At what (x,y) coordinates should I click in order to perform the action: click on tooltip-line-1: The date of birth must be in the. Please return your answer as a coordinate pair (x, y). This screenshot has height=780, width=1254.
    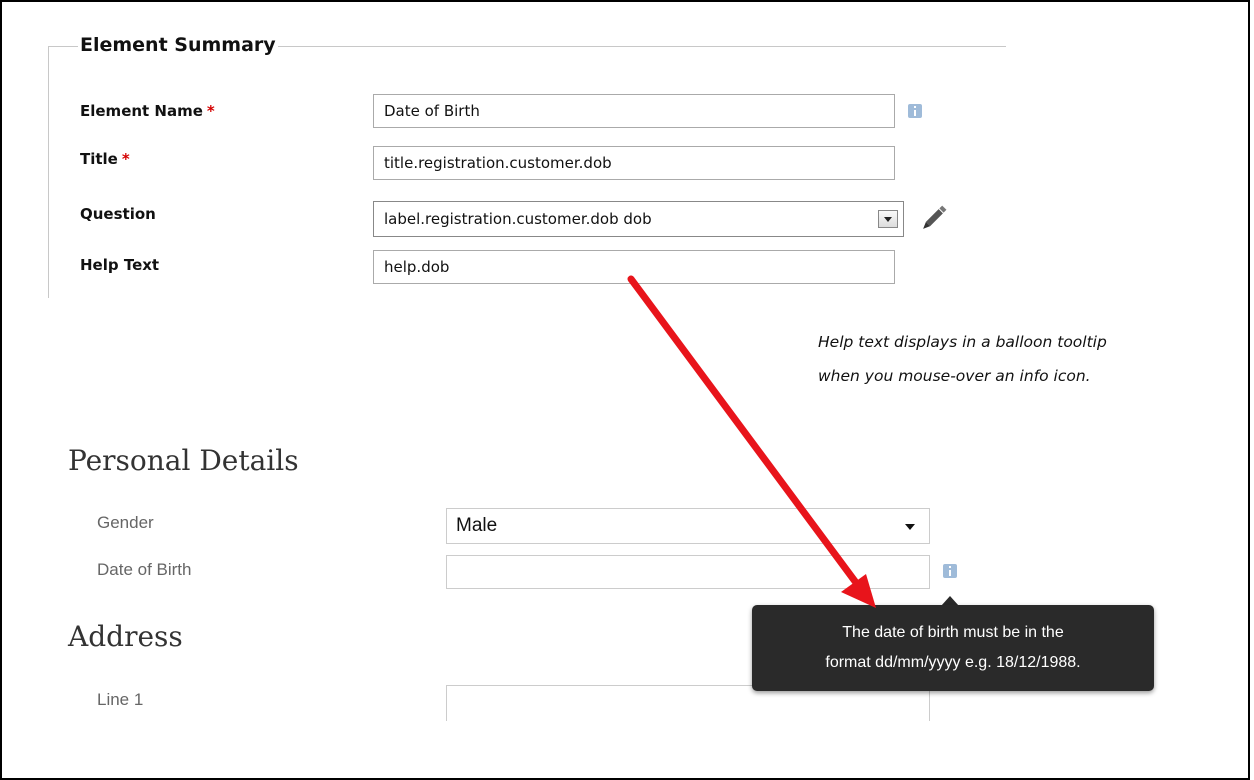
    Looking at the image, I should click on (953, 632).